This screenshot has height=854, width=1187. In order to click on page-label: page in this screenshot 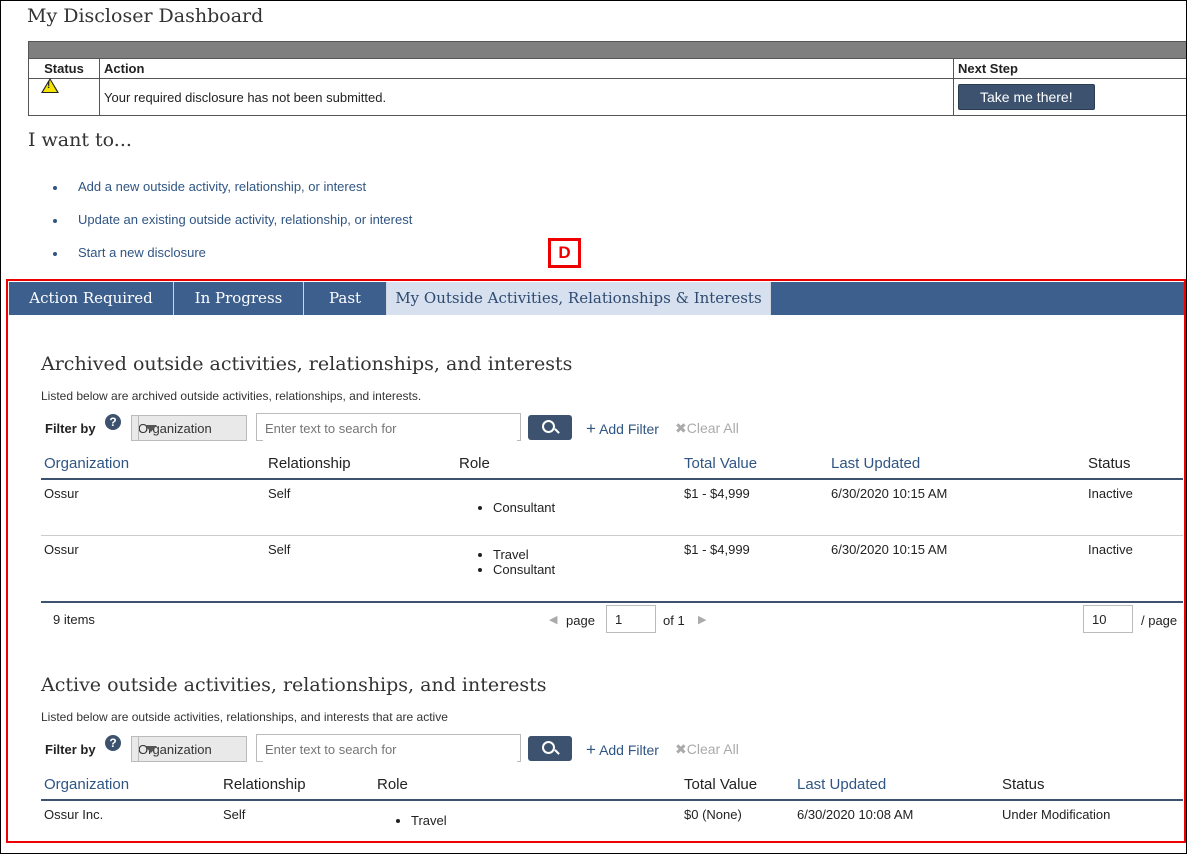, I will do `click(580, 620)`.